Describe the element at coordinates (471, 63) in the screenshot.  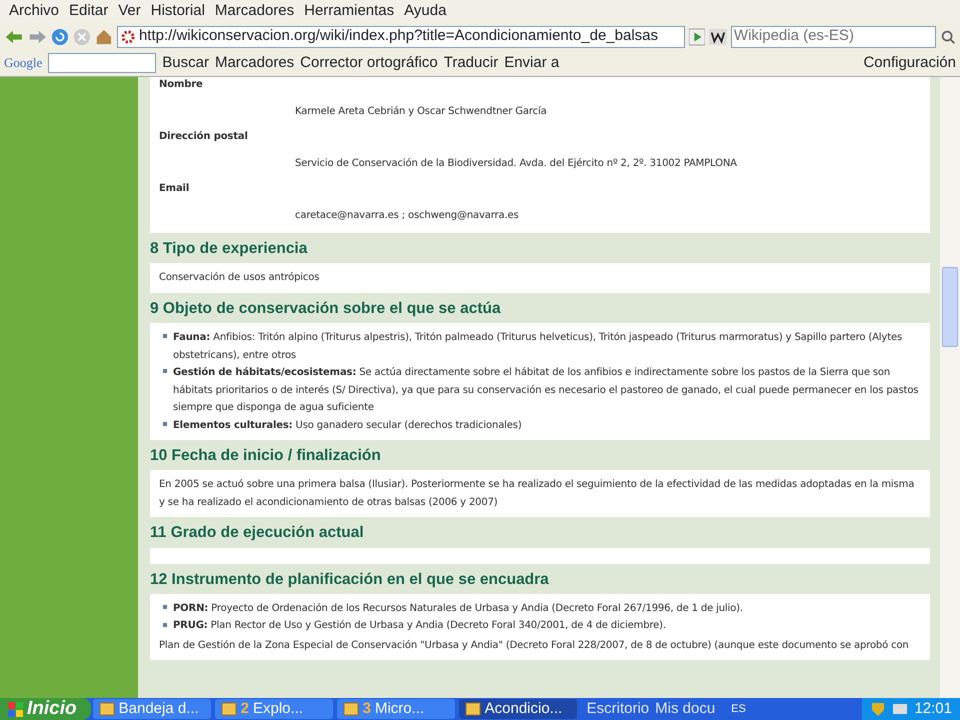
I see `toolbar-item: Traducir` at that location.